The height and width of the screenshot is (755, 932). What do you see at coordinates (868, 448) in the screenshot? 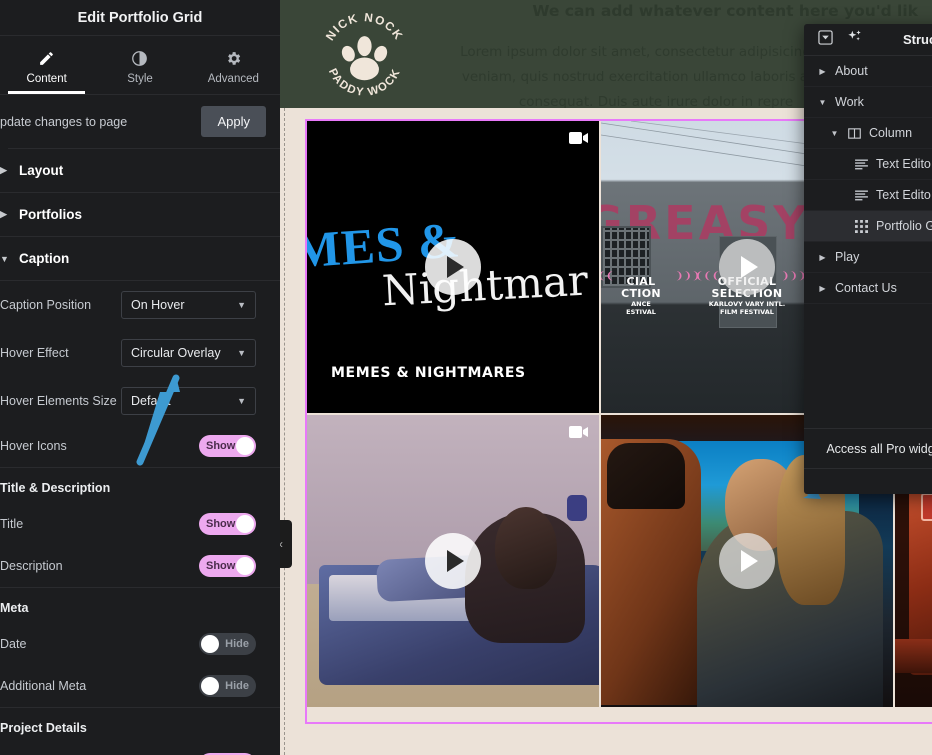
I see `pro-widgets-promo: Access all Pro widge` at bounding box center [868, 448].